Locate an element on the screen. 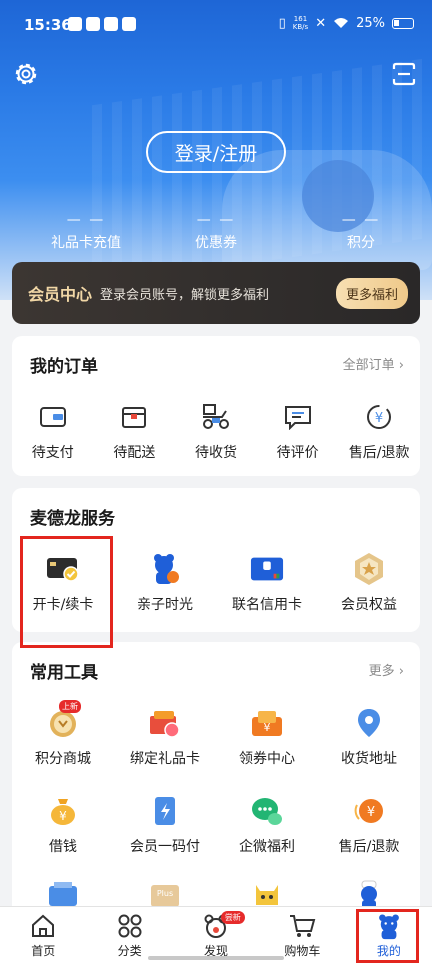 The image size is (432, 964). member-center-title: 会员中心 is located at coordinates (60, 294).